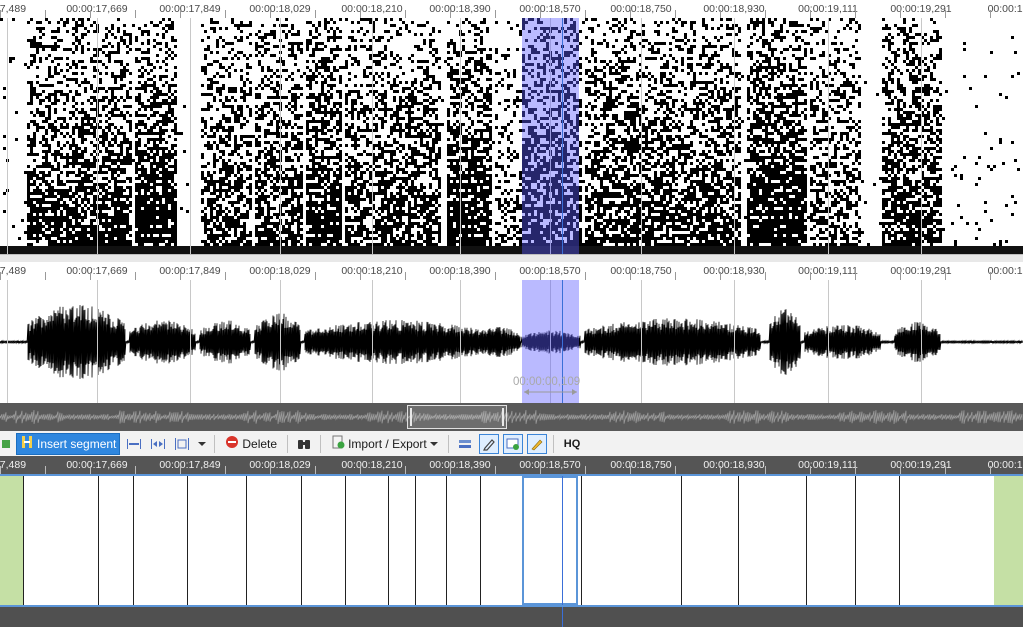  What do you see at coordinates (457, 417) in the screenshot?
I see `overview-viewport-handle` at bounding box center [457, 417].